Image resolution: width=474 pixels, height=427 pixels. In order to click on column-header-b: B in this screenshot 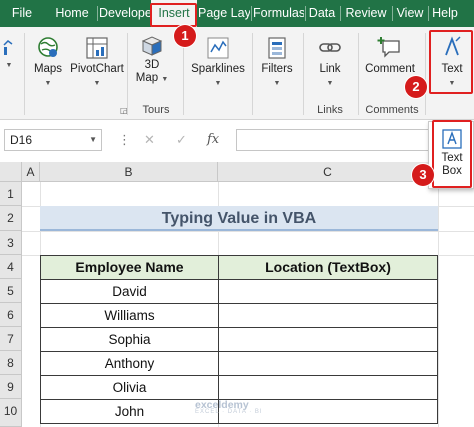, I will do `click(129, 172)`.